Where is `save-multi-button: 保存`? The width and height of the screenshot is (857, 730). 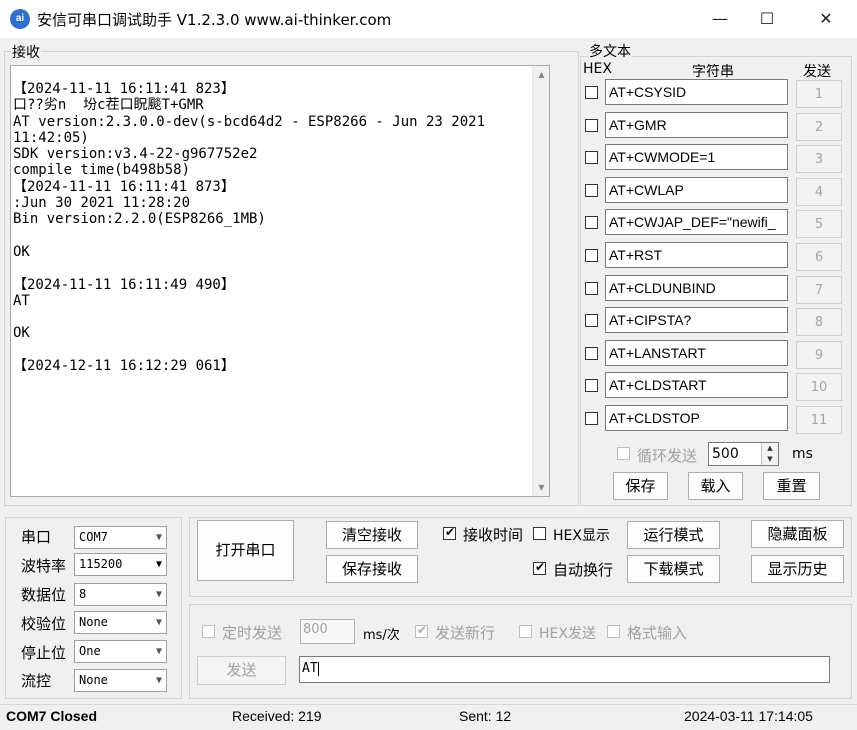 save-multi-button: 保存 is located at coordinates (640, 486).